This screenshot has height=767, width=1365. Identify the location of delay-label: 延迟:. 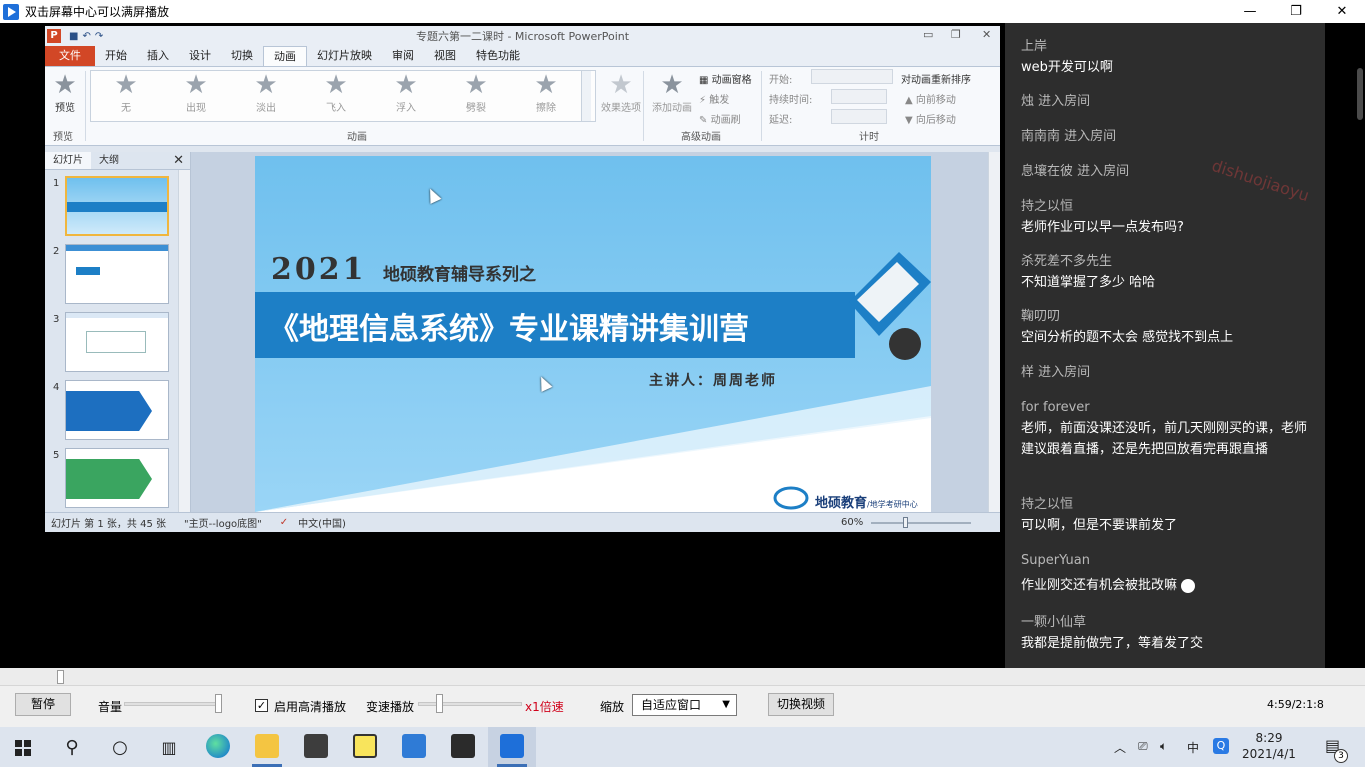
(781, 120).